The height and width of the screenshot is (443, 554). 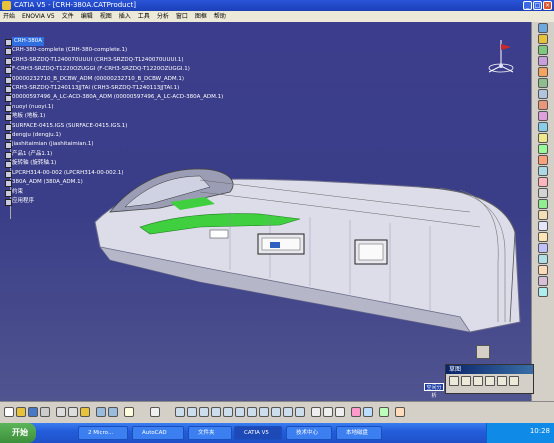 I want to click on tree-node-root: CRH-380A, so click(x=113, y=42).